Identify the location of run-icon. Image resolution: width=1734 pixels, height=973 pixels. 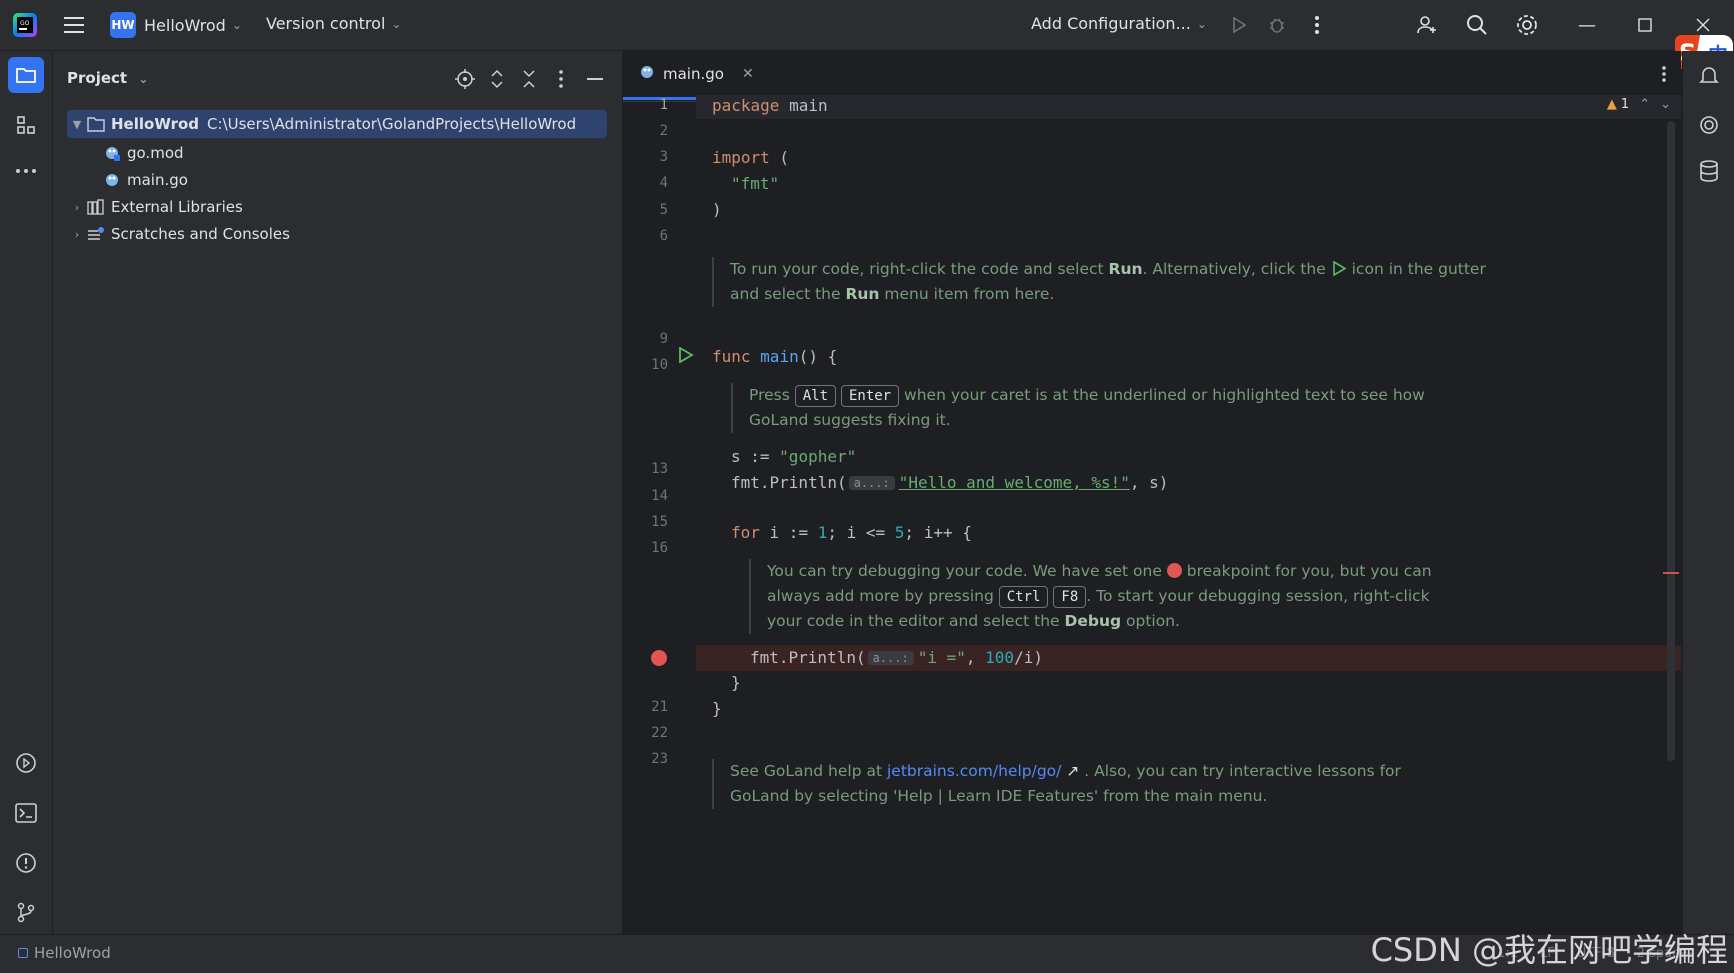
(1239, 25).